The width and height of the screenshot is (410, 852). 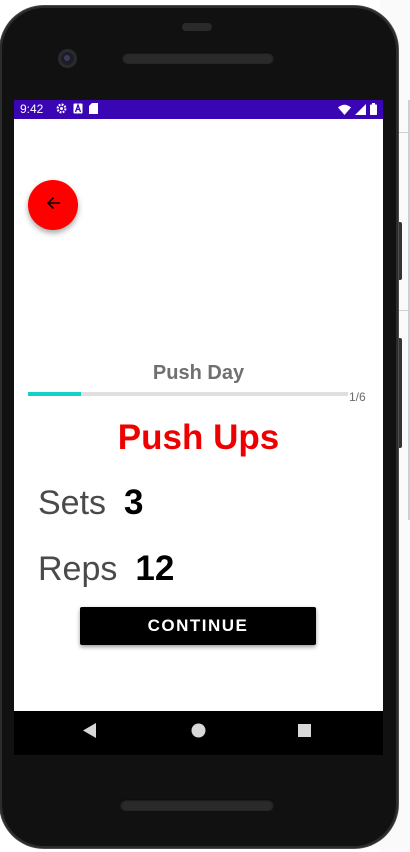 I want to click on status-icons-right, so click(x=357, y=110).